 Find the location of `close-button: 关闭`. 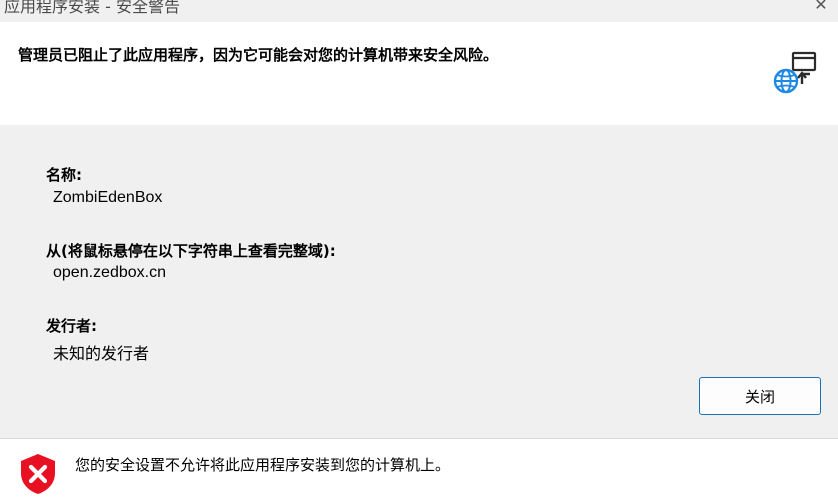

close-button: 关闭 is located at coordinates (760, 396).